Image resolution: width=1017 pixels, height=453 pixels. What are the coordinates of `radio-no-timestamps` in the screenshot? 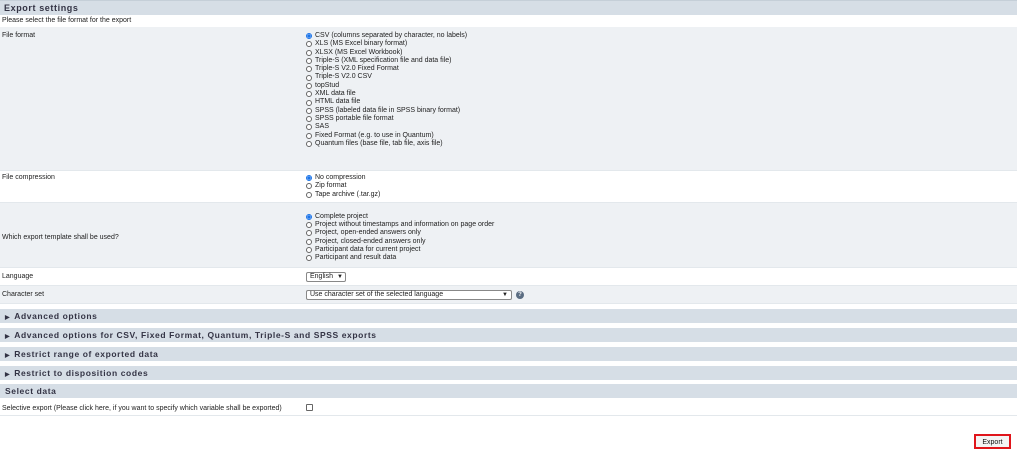 It's located at (309, 225).